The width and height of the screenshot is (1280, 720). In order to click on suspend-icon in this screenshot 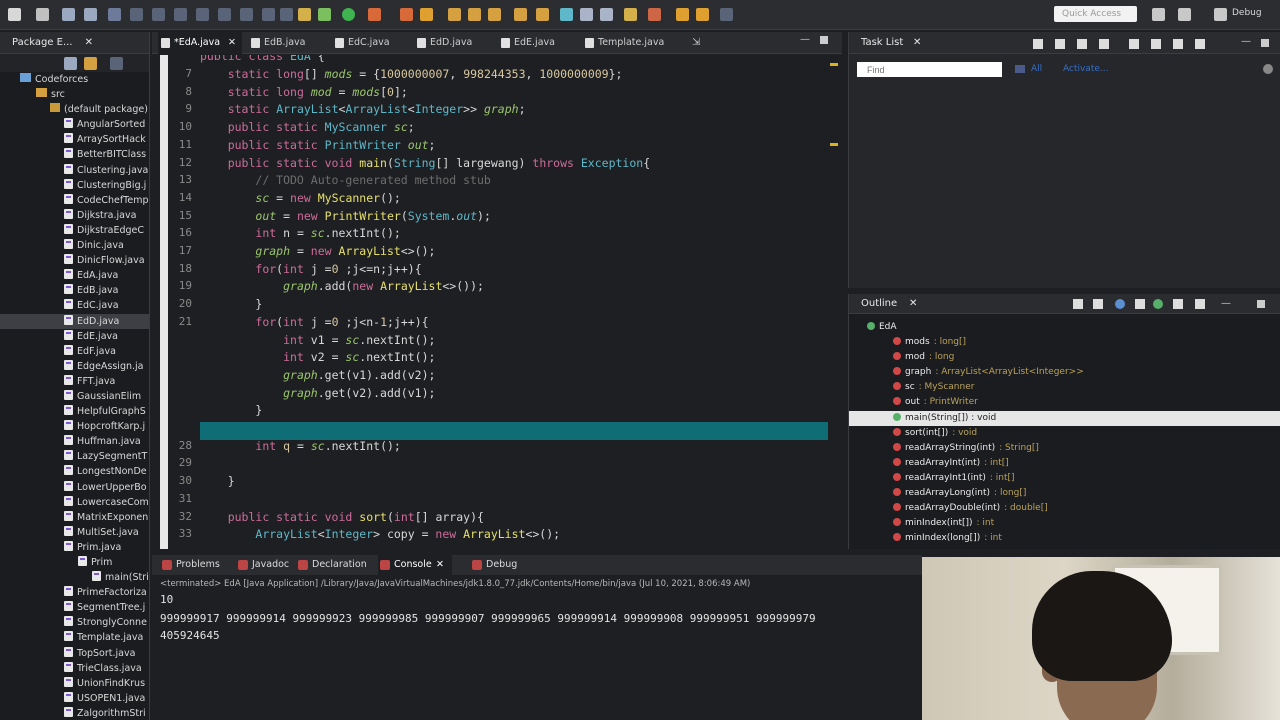, I will do `click(158, 14)`.